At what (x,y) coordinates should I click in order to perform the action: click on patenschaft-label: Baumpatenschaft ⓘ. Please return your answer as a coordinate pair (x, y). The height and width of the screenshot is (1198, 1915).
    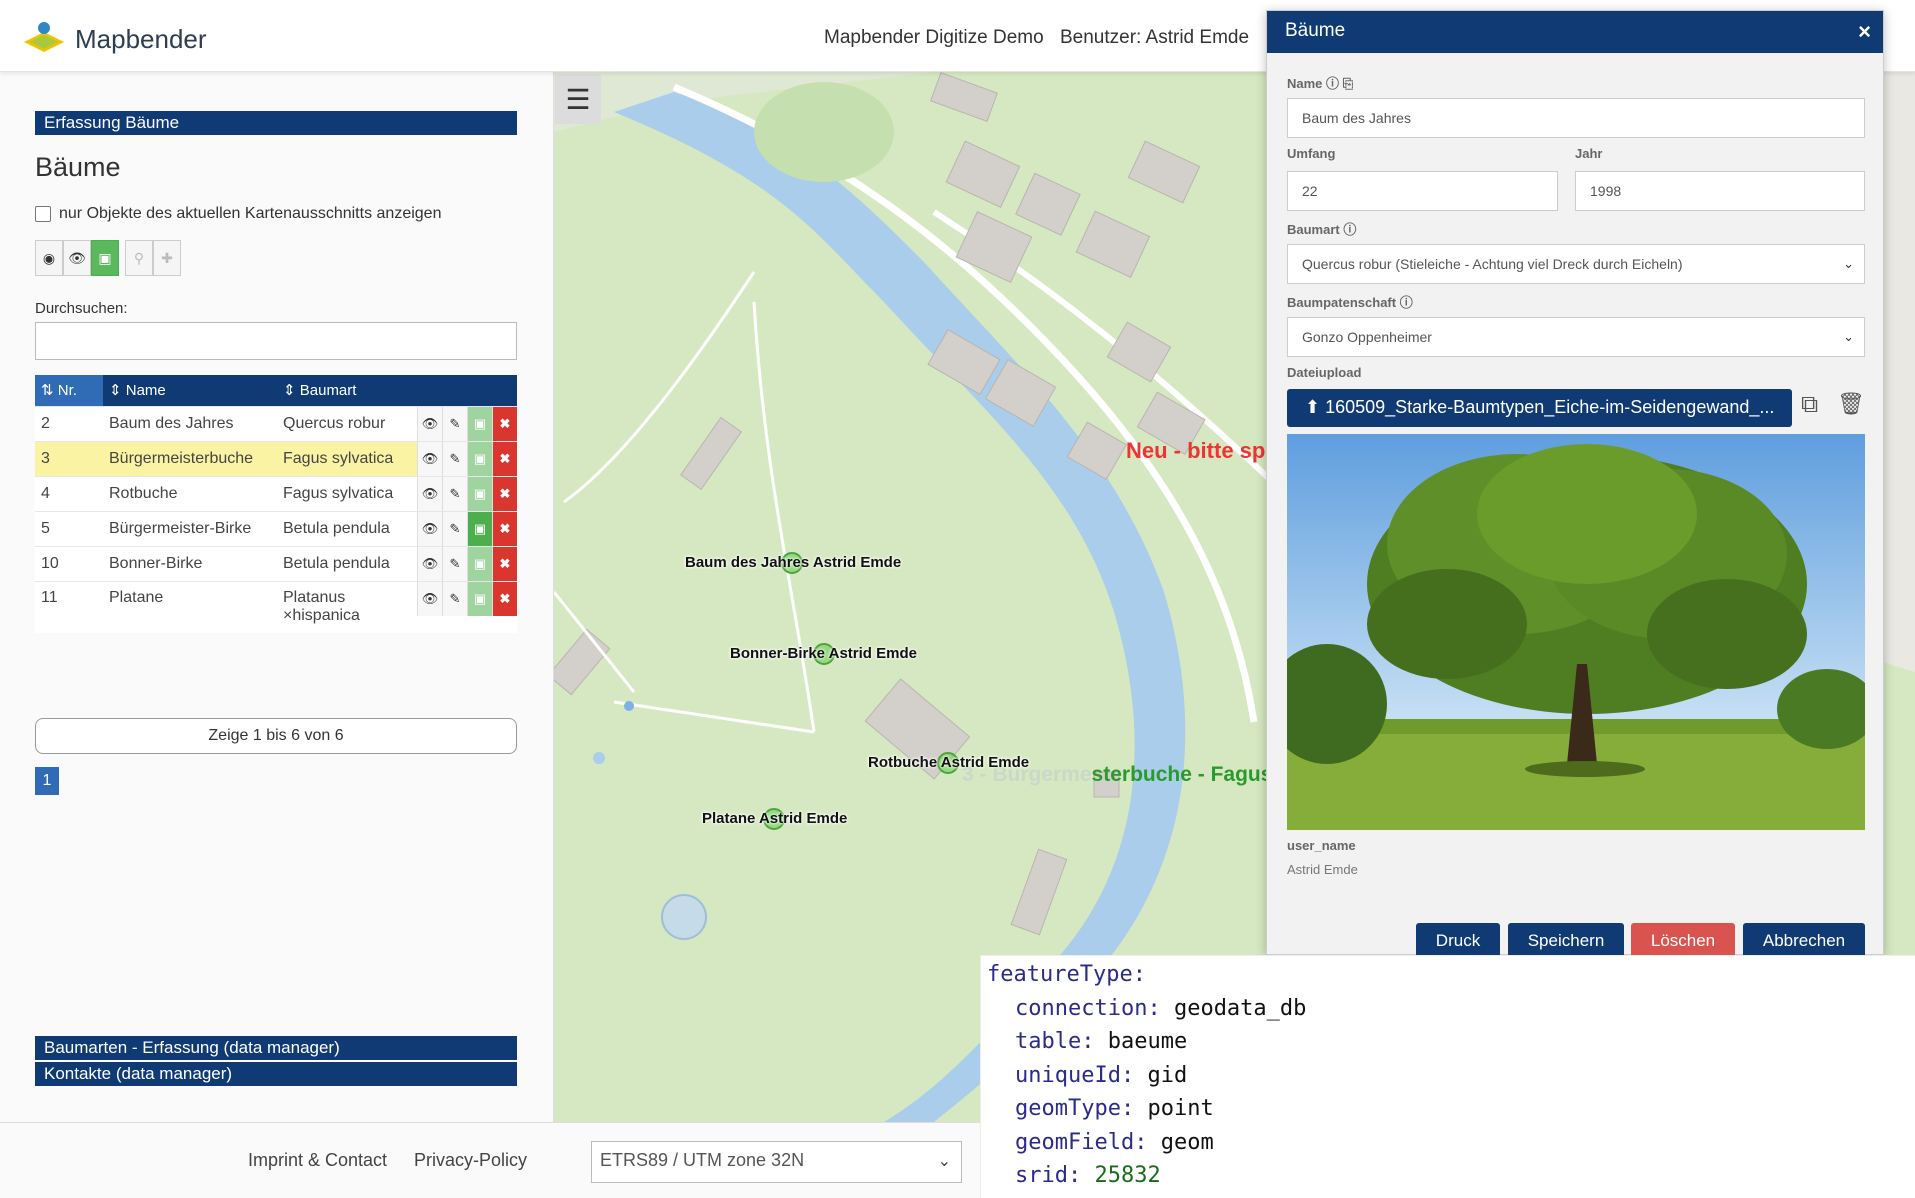
    Looking at the image, I should click on (1350, 301).